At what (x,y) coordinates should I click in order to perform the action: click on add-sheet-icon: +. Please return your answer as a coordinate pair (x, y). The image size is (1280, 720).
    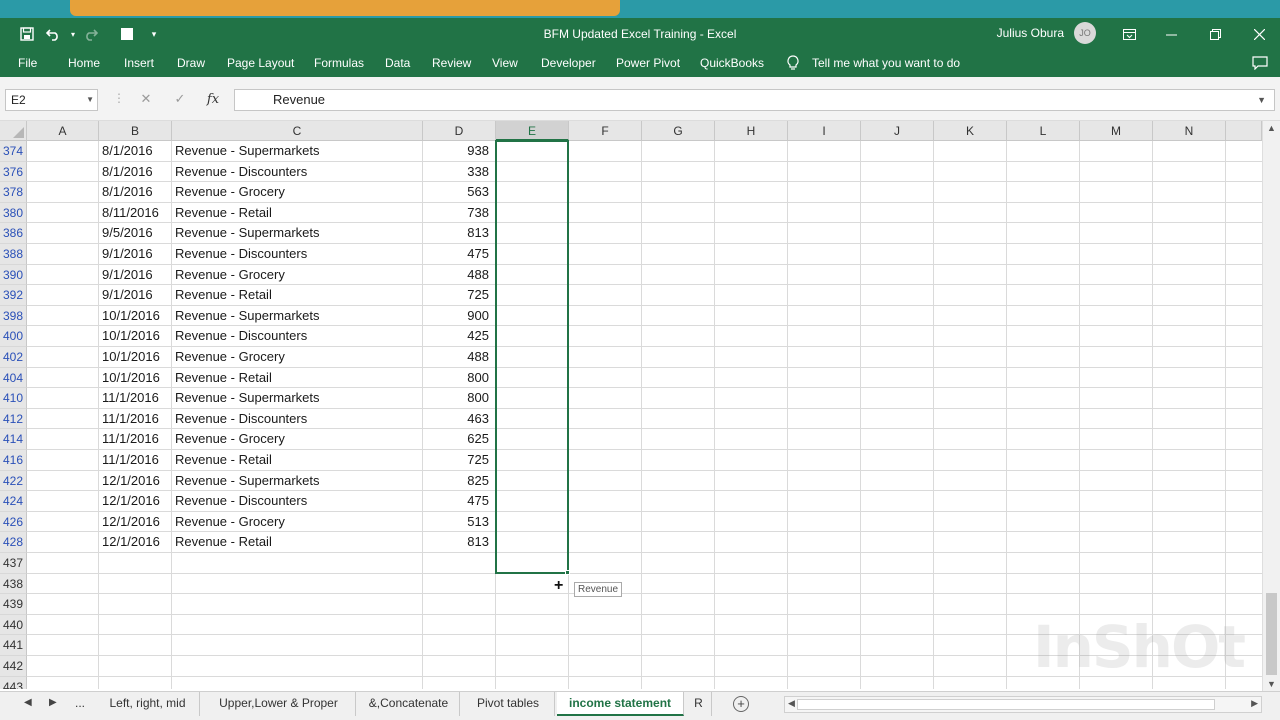
    Looking at the image, I should click on (741, 704).